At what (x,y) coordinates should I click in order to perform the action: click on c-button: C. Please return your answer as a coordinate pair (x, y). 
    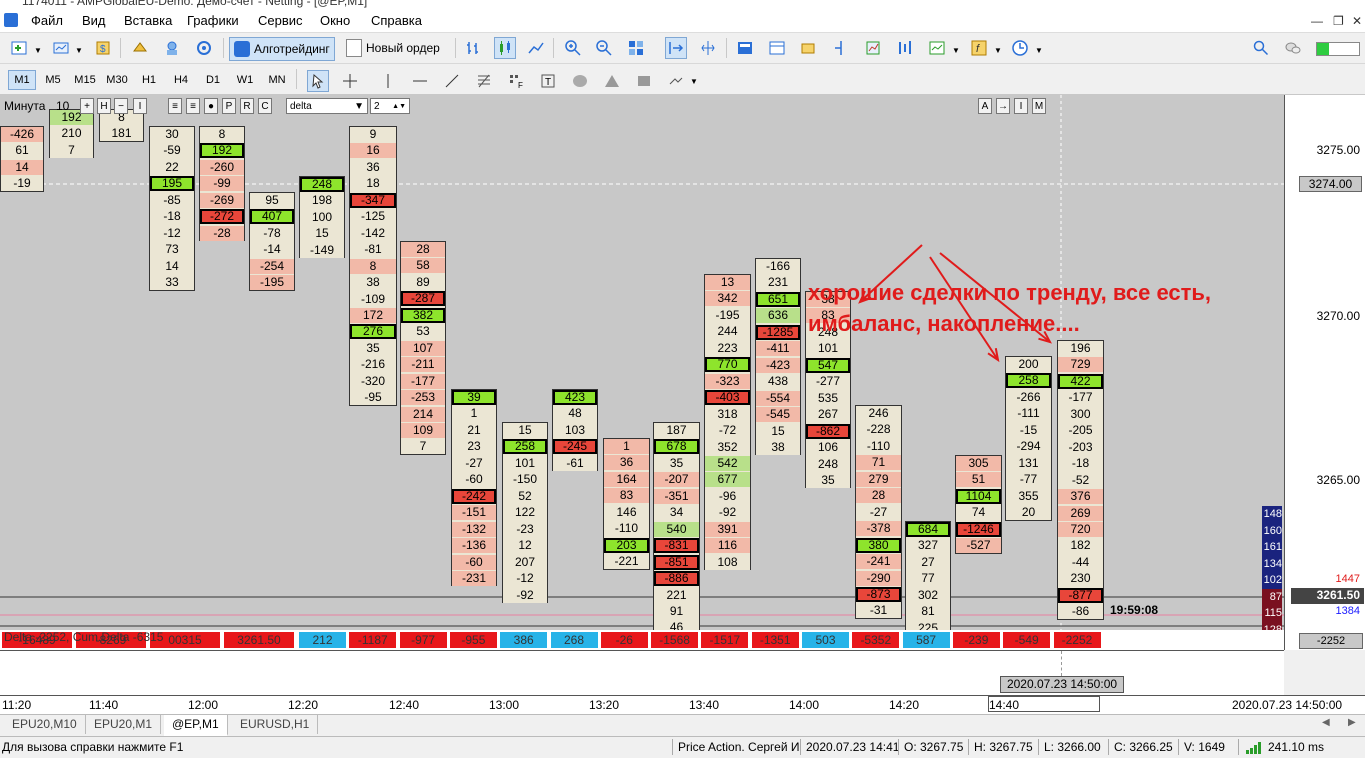
    Looking at the image, I should click on (265, 106).